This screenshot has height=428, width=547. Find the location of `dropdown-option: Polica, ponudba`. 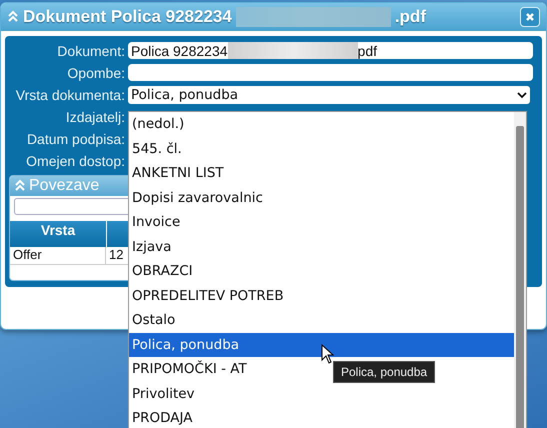

dropdown-option: Polica, ponudba is located at coordinates (321, 344).